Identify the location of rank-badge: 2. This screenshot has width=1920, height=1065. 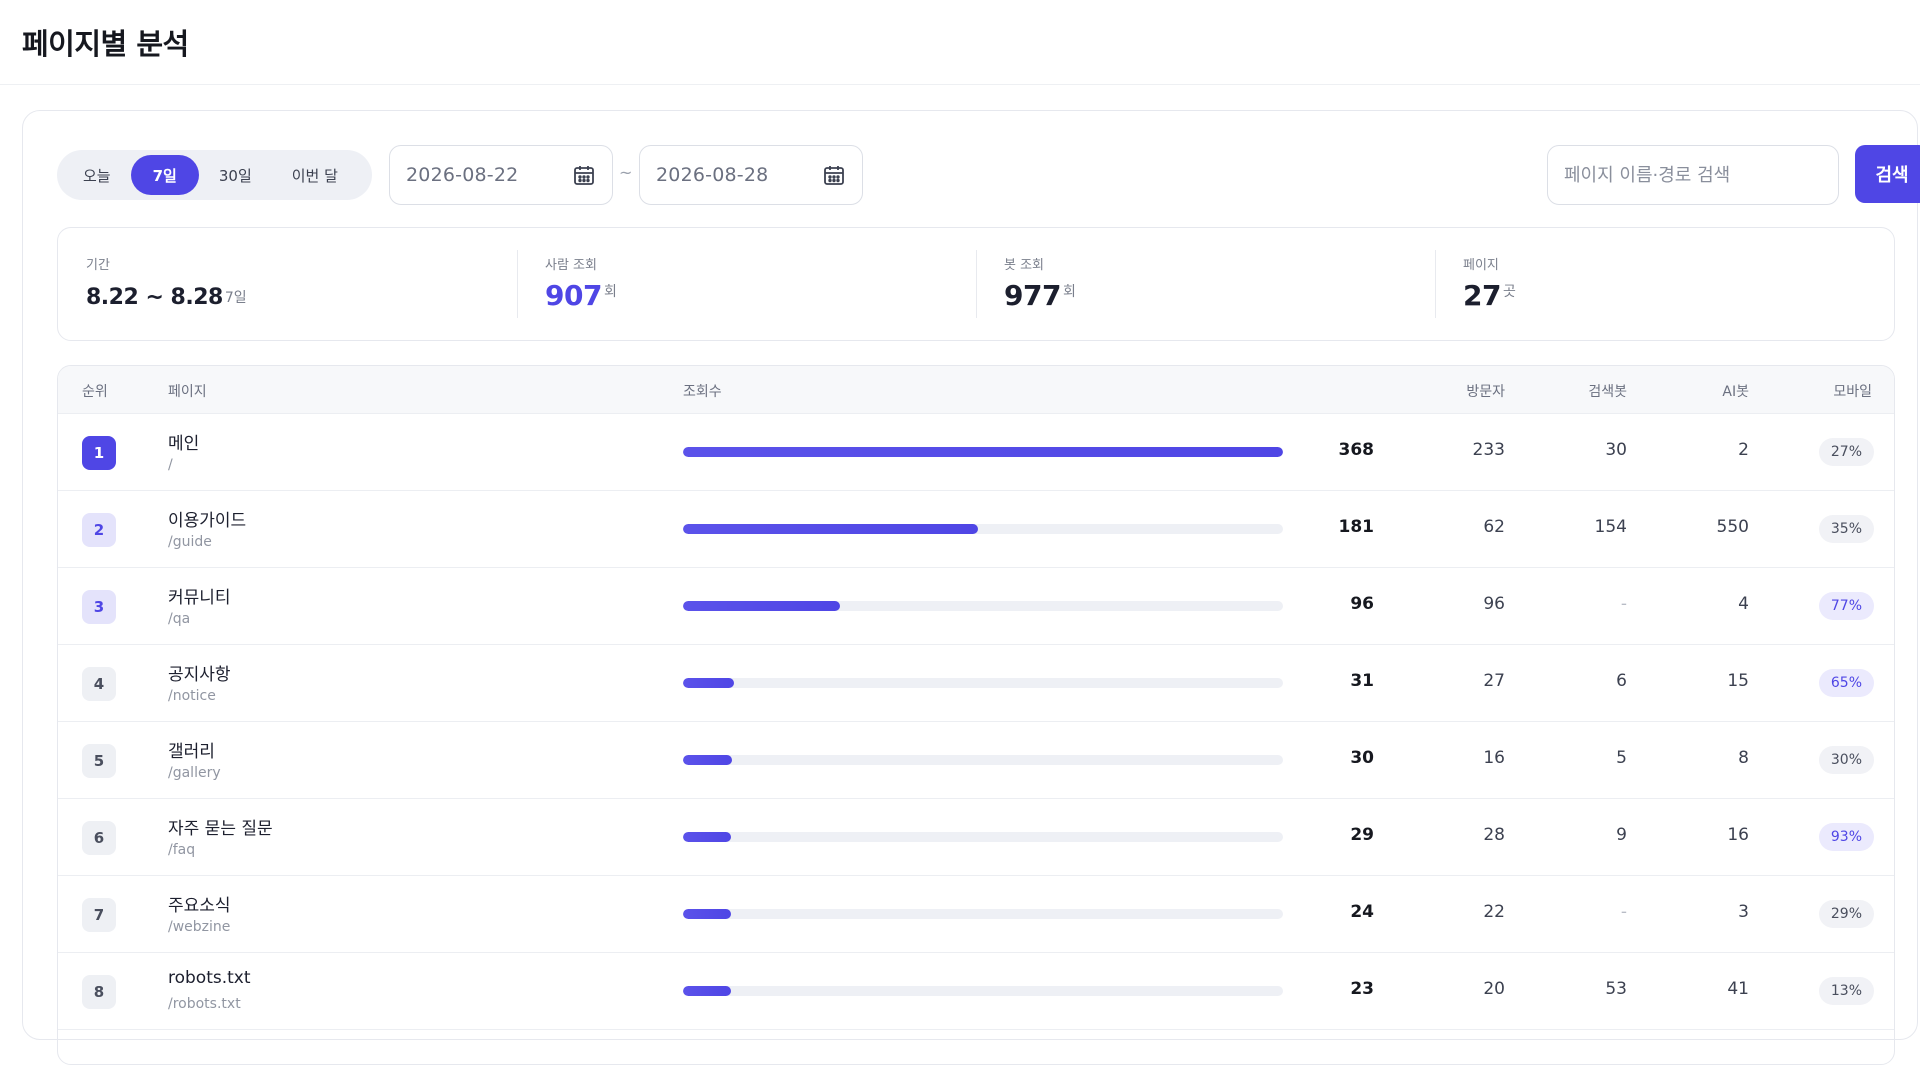
(99, 530).